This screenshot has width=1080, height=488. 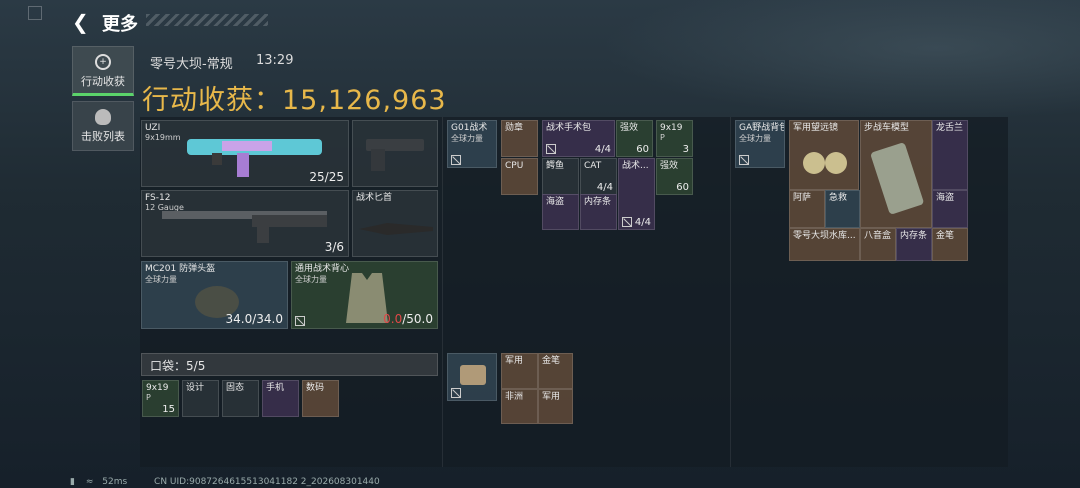 What do you see at coordinates (887, 128) in the screenshot?
I see `item-label: 步战车模型` at bounding box center [887, 128].